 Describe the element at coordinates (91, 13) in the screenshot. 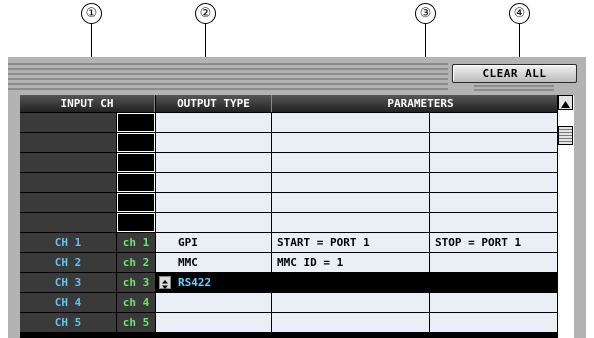

I see `callout-1: ①` at that location.